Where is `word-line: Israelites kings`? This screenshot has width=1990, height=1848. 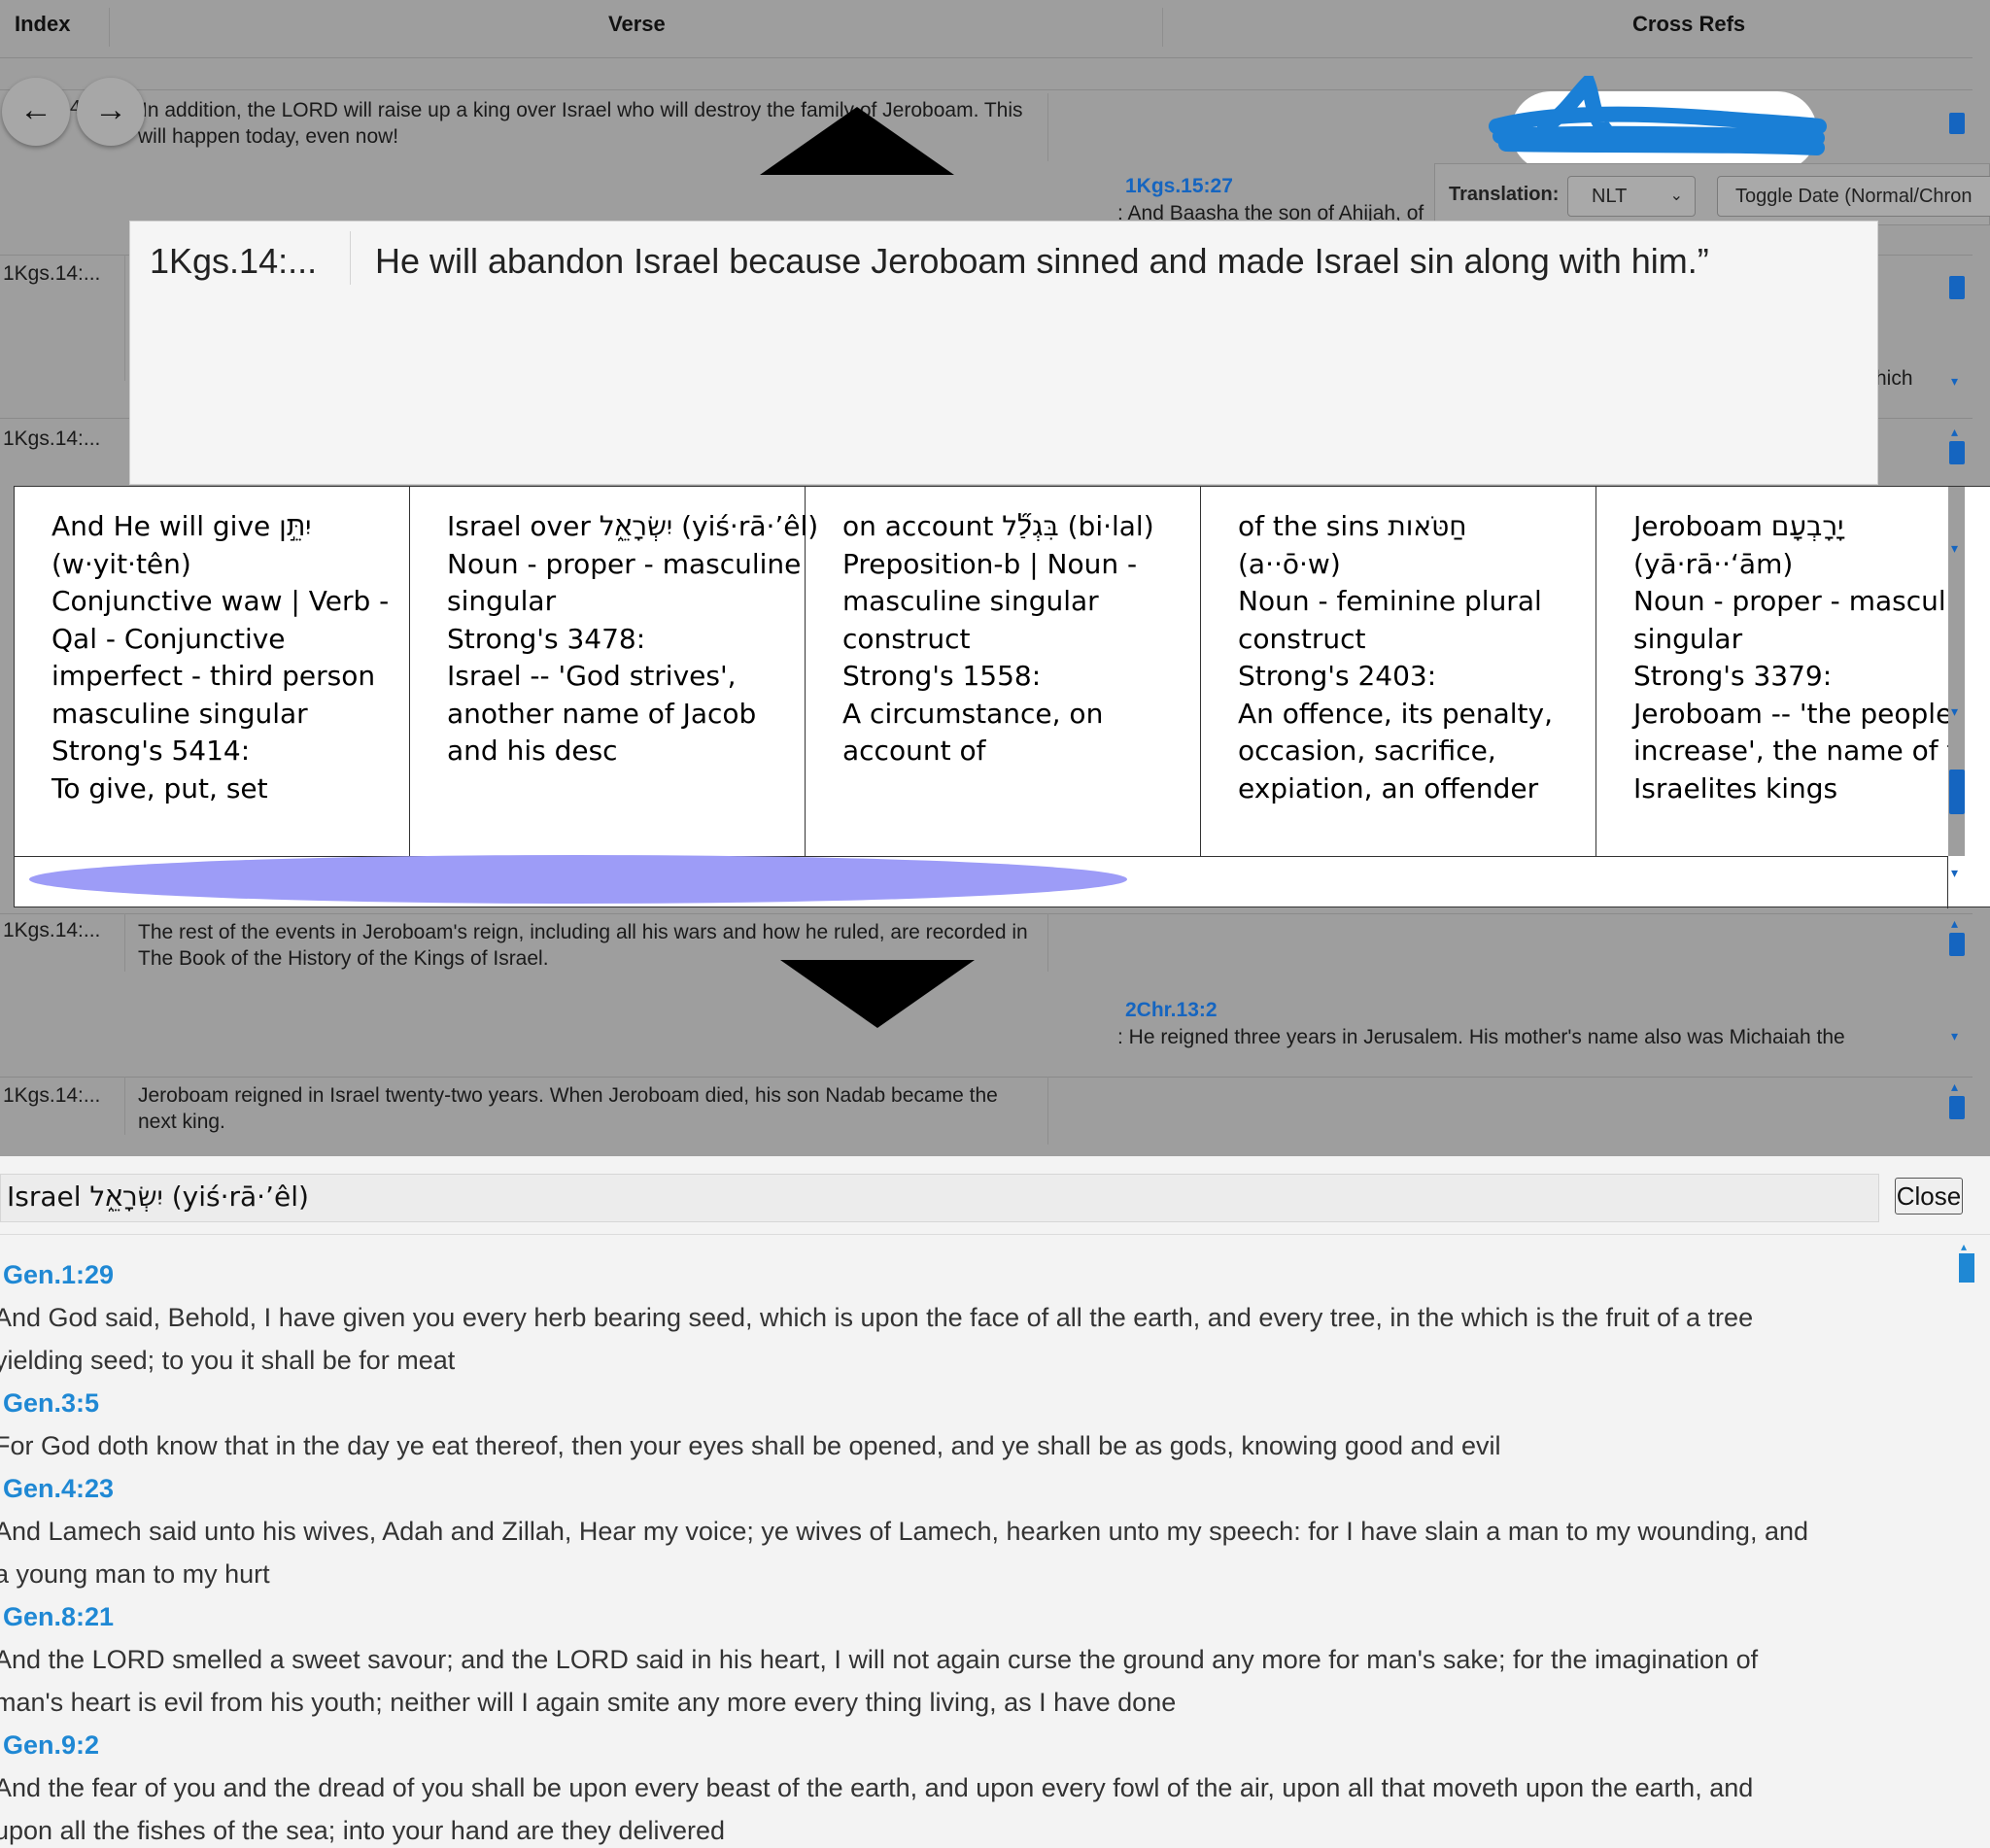 word-line: Israelites kings is located at coordinates (1736, 787).